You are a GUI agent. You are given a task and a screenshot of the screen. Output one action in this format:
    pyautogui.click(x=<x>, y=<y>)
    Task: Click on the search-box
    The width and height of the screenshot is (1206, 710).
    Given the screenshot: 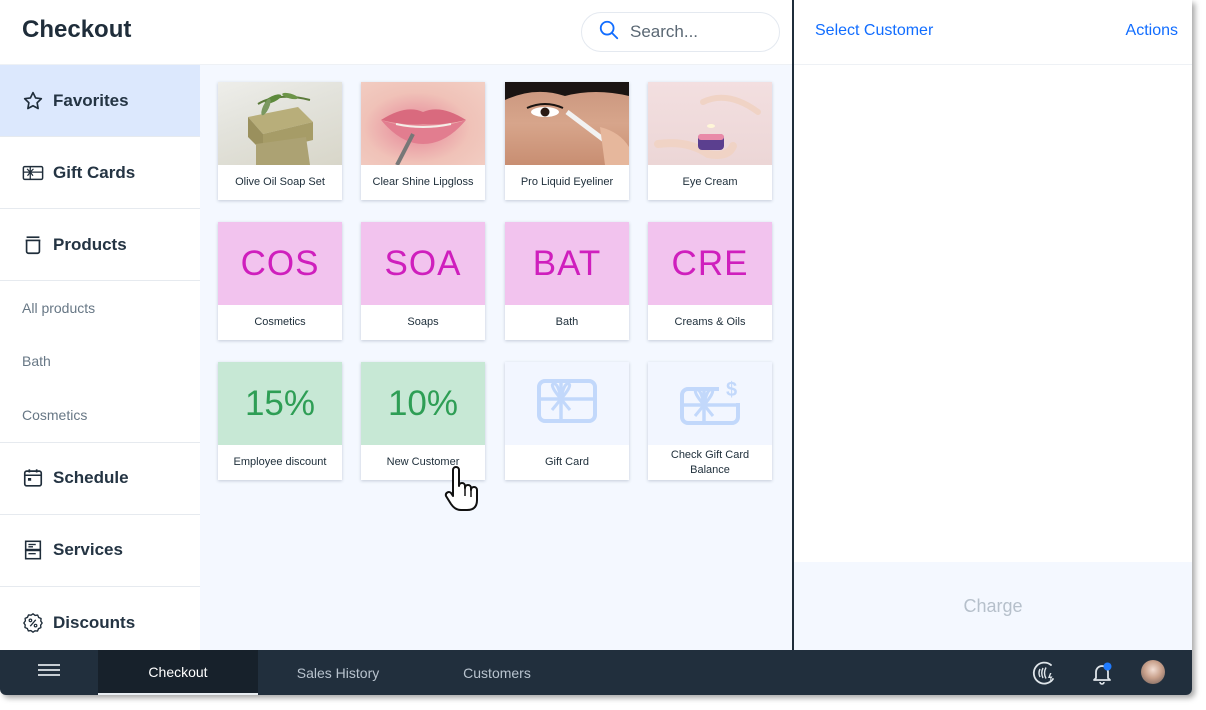 What is the action you would take?
    pyautogui.click(x=680, y=32)
    